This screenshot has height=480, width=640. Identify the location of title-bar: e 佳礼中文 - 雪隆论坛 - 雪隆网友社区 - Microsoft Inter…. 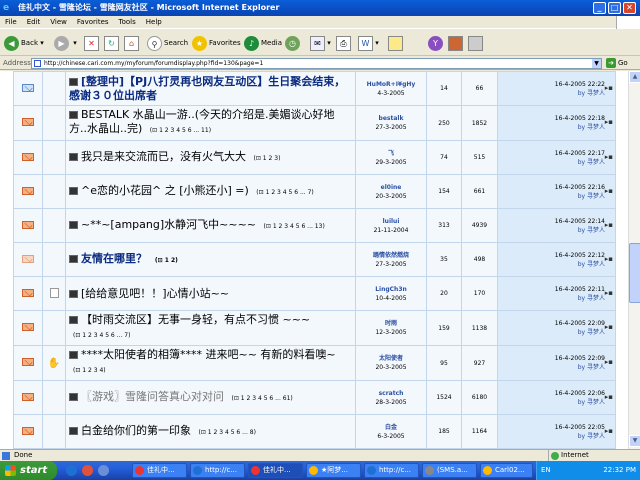
(320, 8).